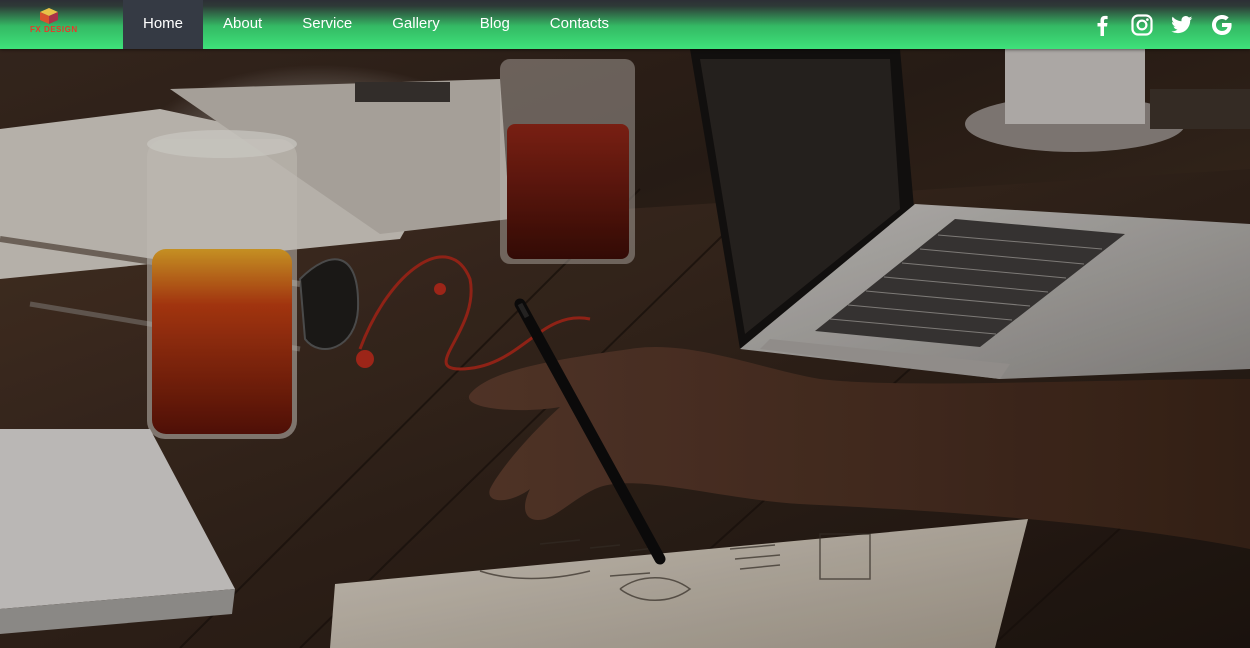  What do you see at coordinates (1182, 25) in the screenshot?
I see `twitter-icon` at bounding box center [1182, 25].